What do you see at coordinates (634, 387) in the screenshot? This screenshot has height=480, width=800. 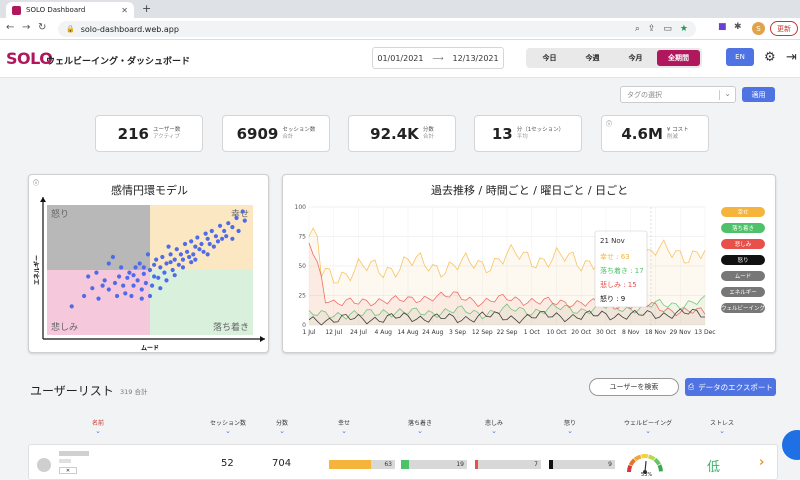 I see `search-user-button: ユーザーを検索` at bounding box center [634, 387].